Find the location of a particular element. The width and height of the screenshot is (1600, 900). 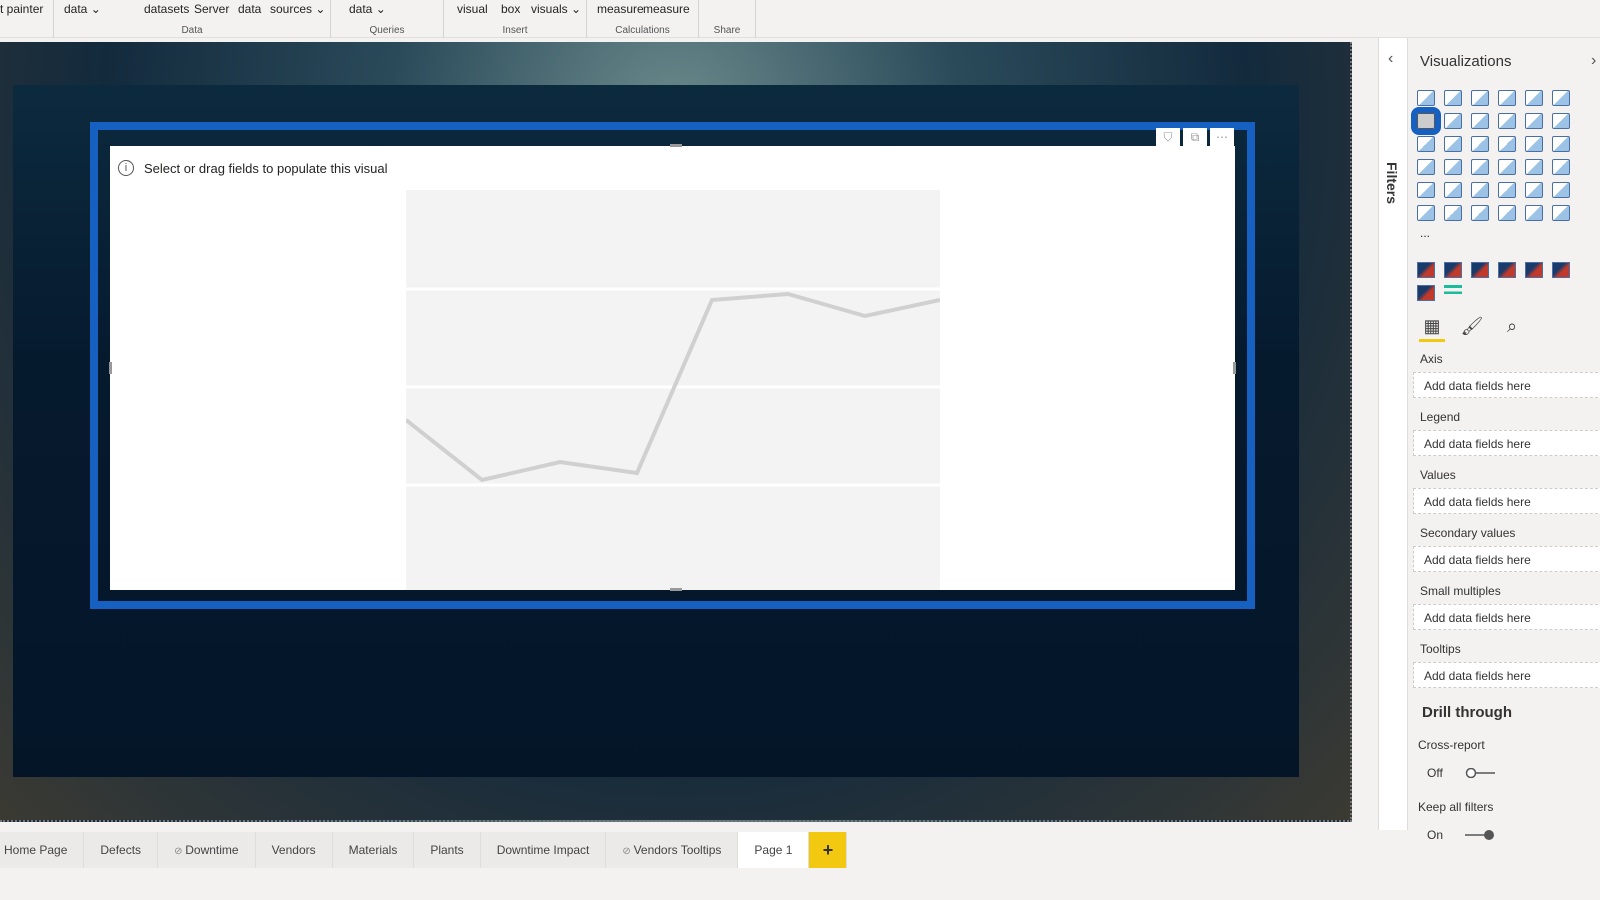

r-visual-icon is located at coordinates (1561, 190).